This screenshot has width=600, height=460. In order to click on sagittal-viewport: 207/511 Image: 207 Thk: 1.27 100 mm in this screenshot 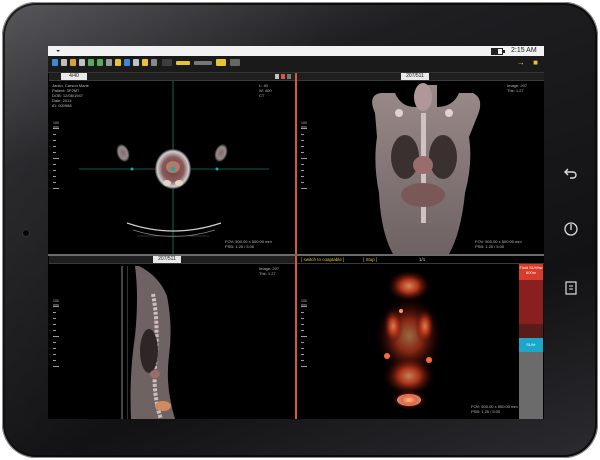, I will do `click(172, 337)`.